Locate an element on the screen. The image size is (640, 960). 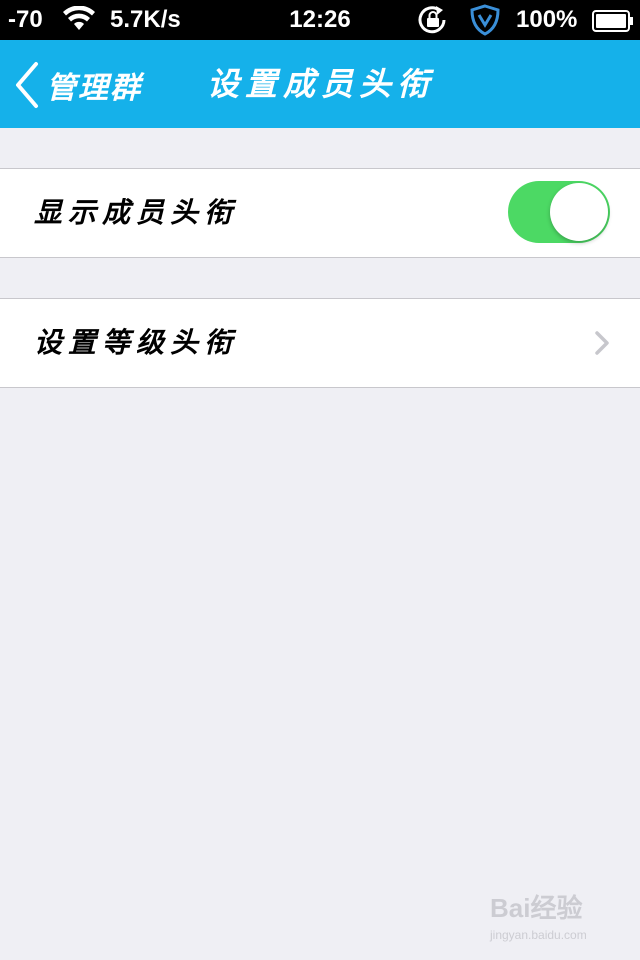
watermark-brand: Bai经验 is located at coordinates (536, 908).